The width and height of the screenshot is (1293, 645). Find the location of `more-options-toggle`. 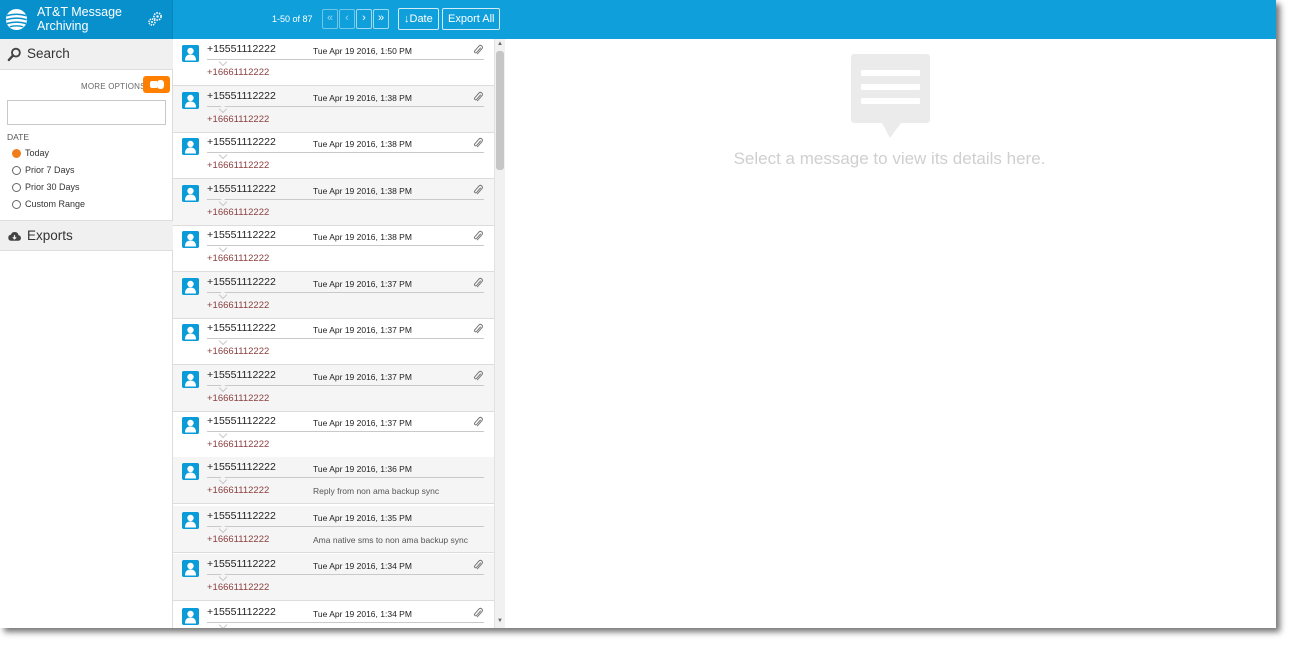

more-options-toggle is located at coordinates (156, 84).